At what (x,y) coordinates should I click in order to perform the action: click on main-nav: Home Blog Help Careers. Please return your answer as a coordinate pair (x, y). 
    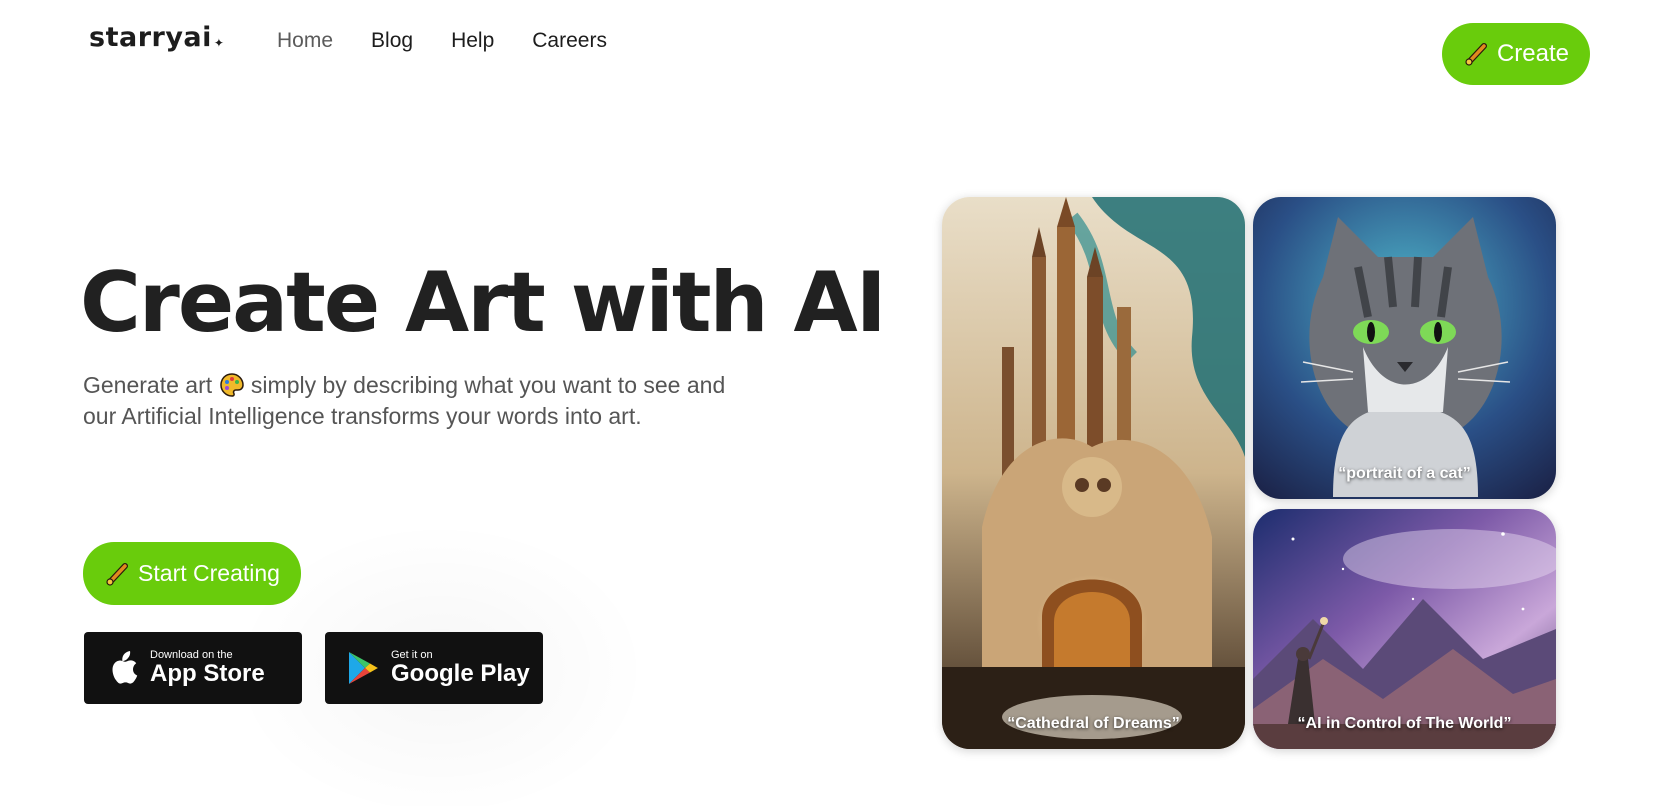
    Looking at the image, I should click on (442, 41).